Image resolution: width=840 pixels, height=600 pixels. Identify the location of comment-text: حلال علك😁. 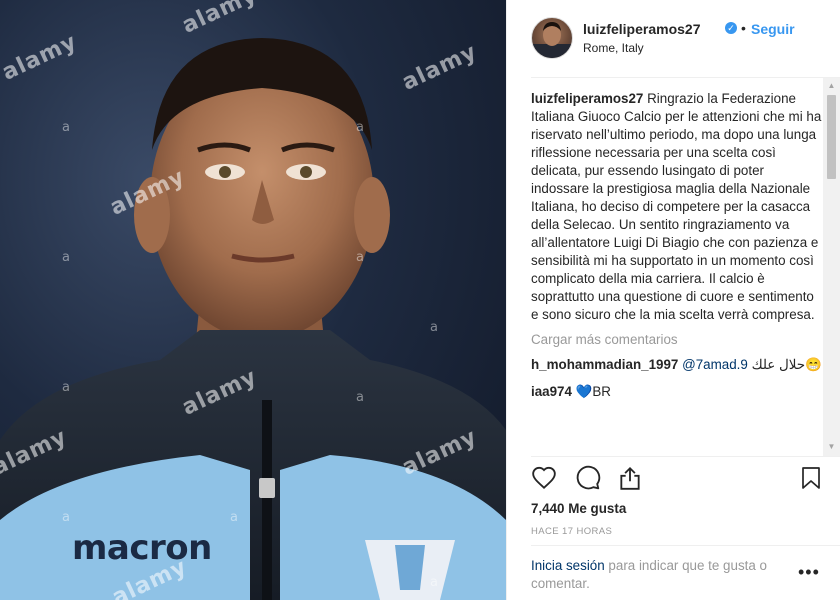
(784, 364).